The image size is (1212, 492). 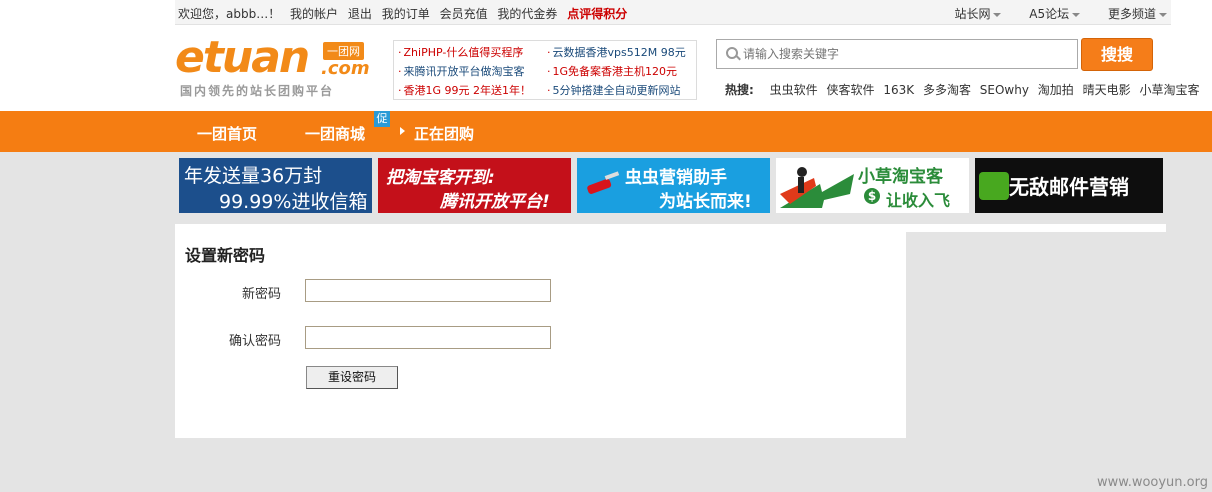 What do you see at coordinates (402, 131) in the screenshot?
I see `arrow-right-icon` at bounding box center [402, 131].